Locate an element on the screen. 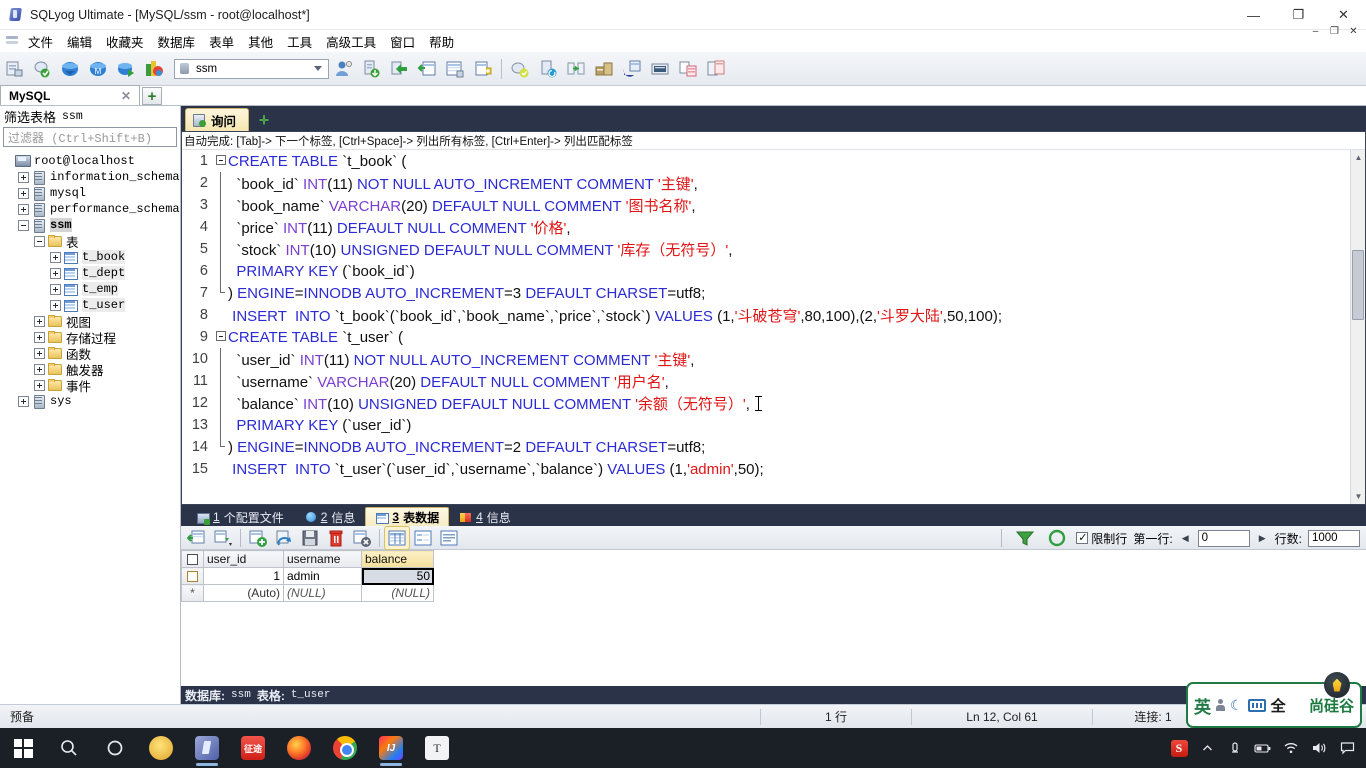 The image size is (1366, 768). colorize-icon is located at coordinates (154, 69).